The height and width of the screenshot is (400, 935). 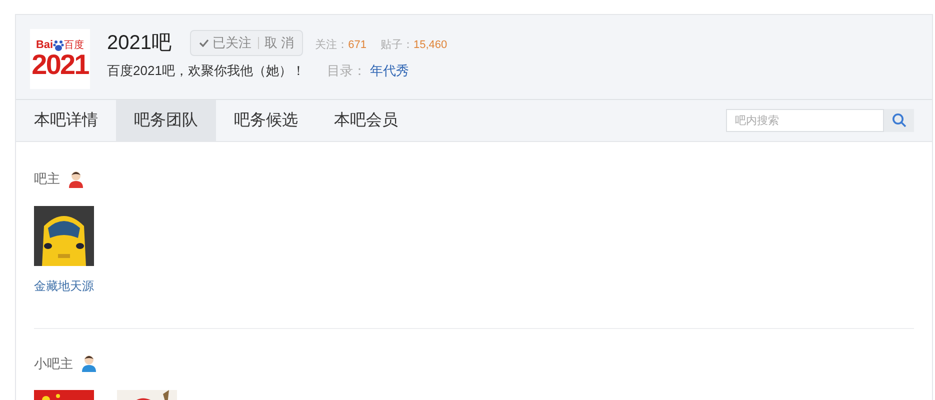 What do you see at coordinates (203, 43) in the screenshot?
I see `check-icon` at bounding box center [203, 43].